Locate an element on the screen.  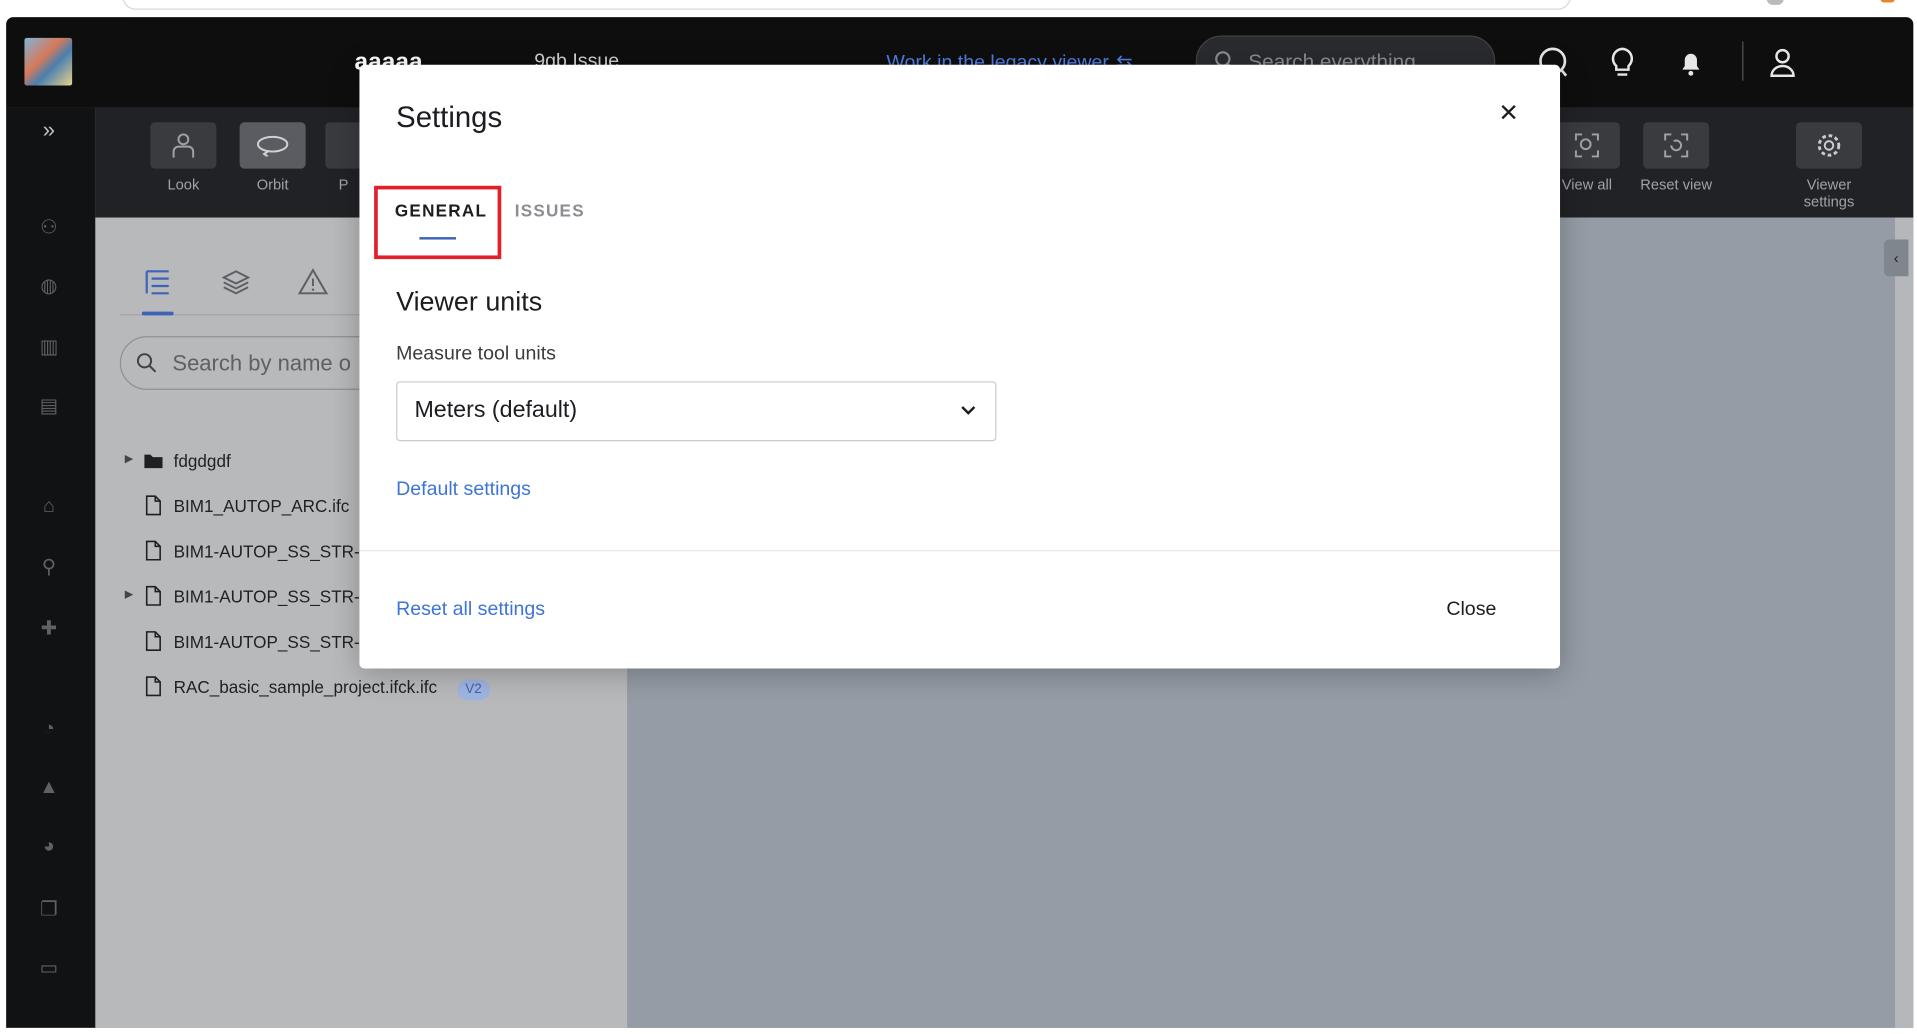
look-tool-button: Look is located at coordinates (183, 157).